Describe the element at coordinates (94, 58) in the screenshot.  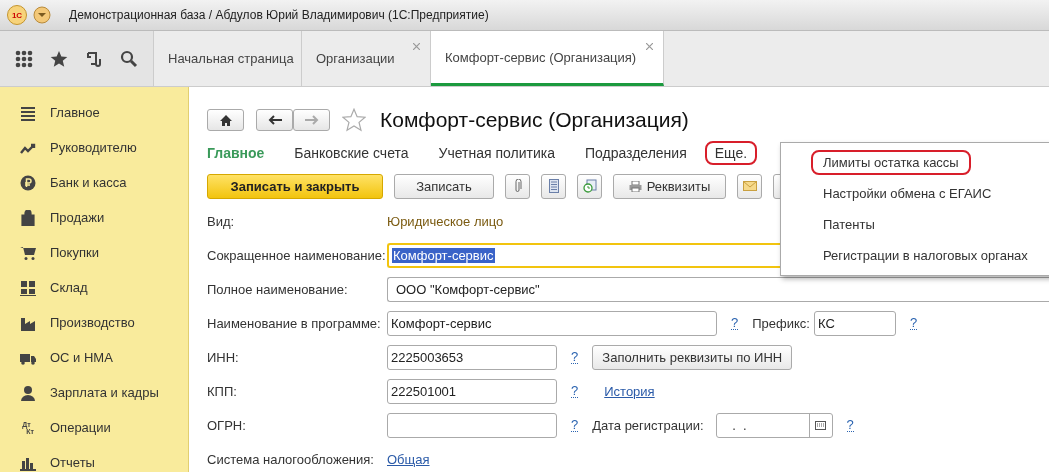
I see `history-icon` at that location.